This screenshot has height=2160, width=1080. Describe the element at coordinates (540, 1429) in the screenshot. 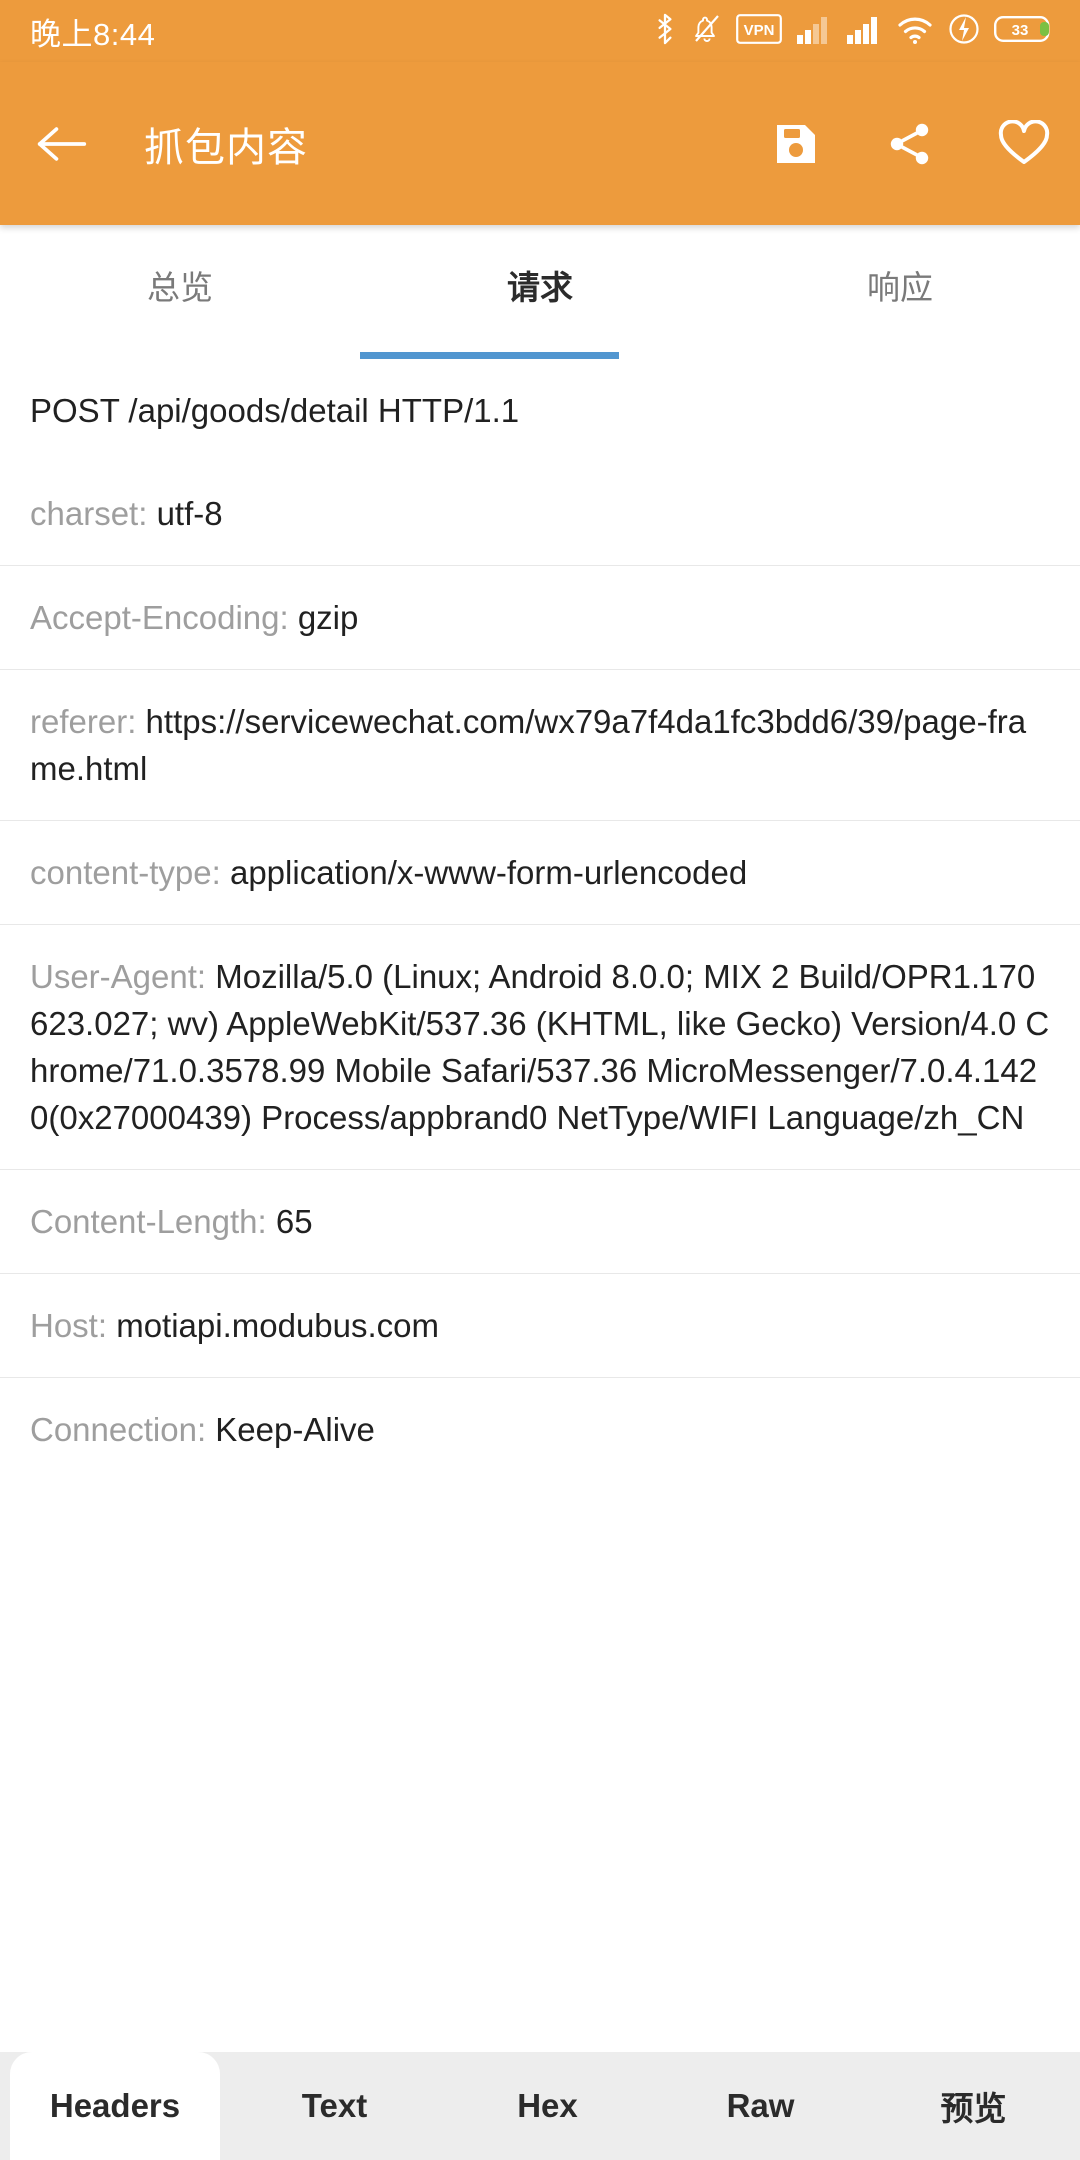

I see `header-row-connection: Connection: Keep-Alive` at that location.